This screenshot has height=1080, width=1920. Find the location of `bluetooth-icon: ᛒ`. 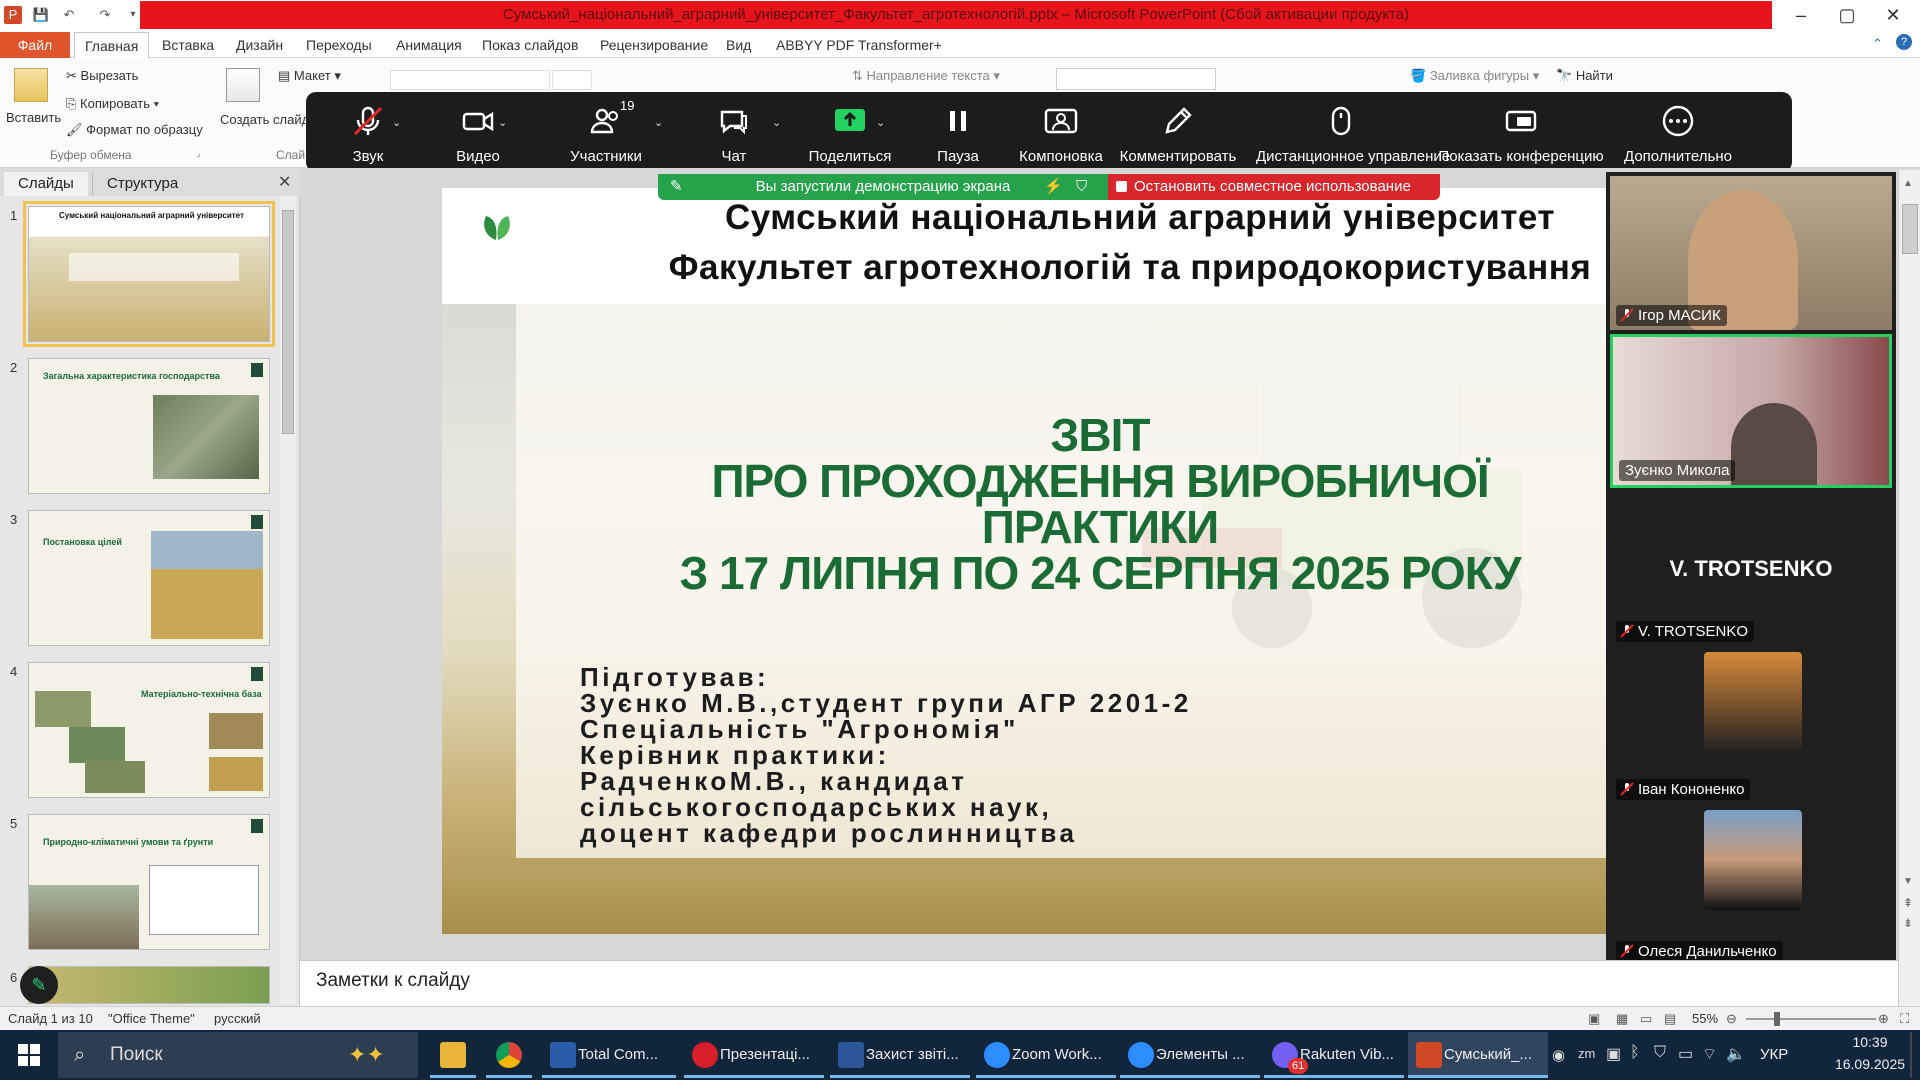

bluetooth-icon: ᛒ is located at coordinates (1635, 1053).